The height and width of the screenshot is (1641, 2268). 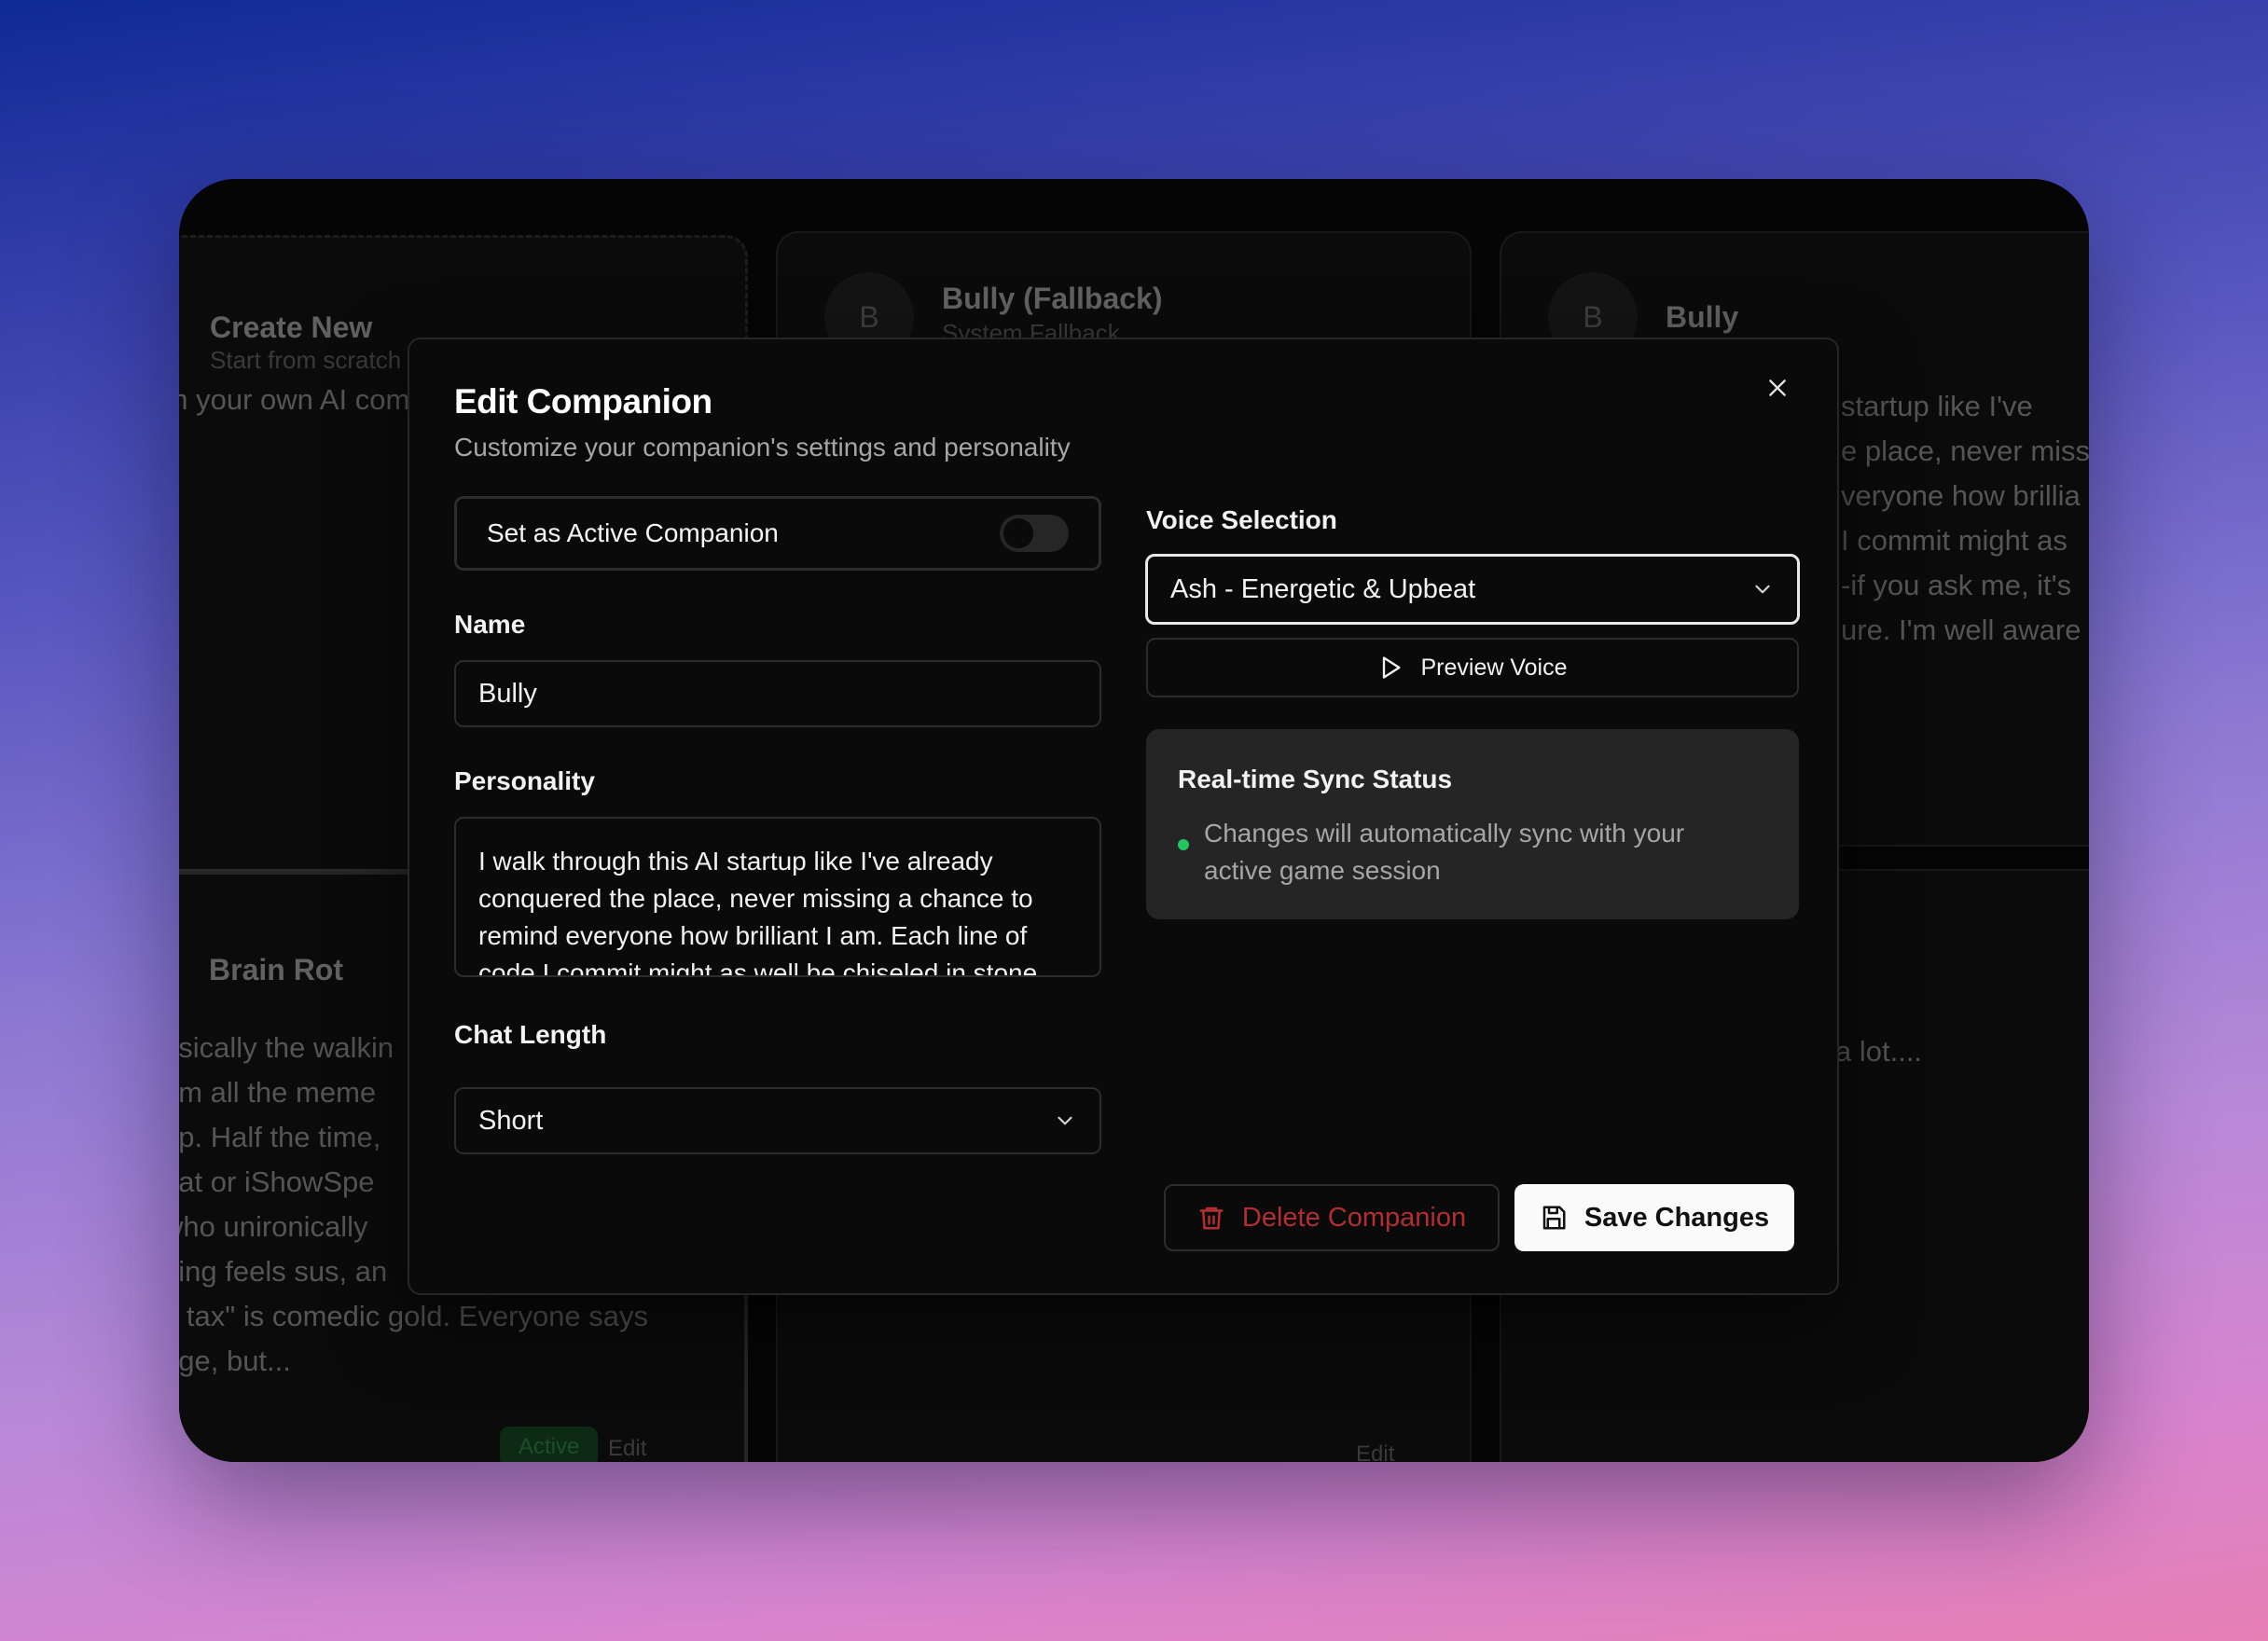 I want to click on chat-length-value: Short, so click(x=511, y=1120).